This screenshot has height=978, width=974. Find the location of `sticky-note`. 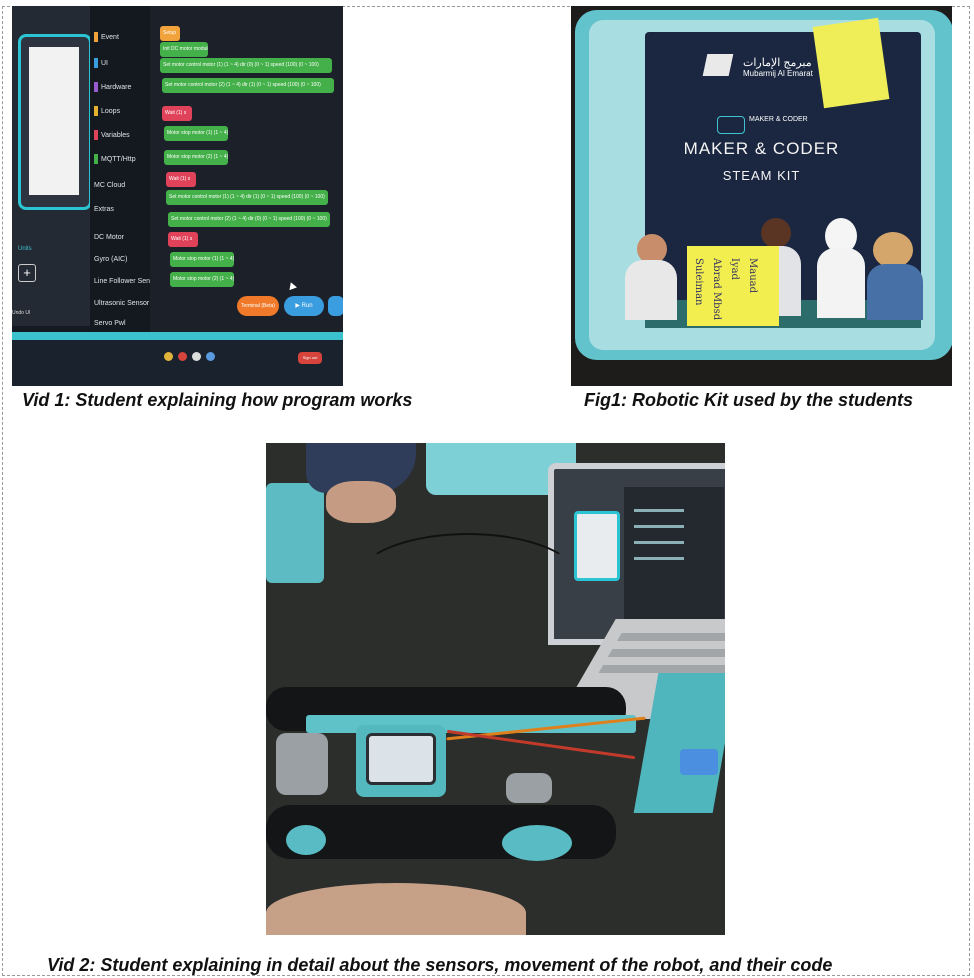

sticky-note is located at coordinates (851, 63).